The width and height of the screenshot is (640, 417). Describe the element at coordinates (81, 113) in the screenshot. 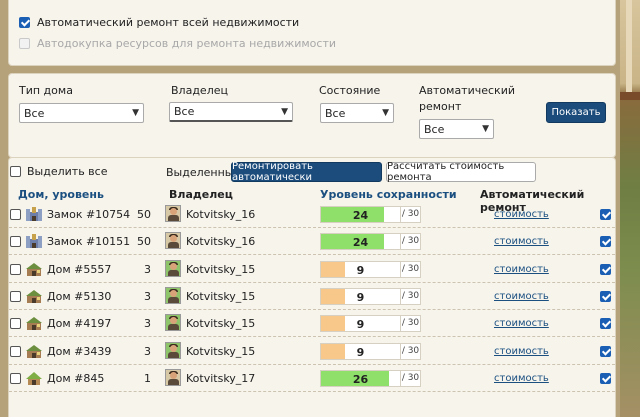

I see `house-type-select: Все ▼` at that location.